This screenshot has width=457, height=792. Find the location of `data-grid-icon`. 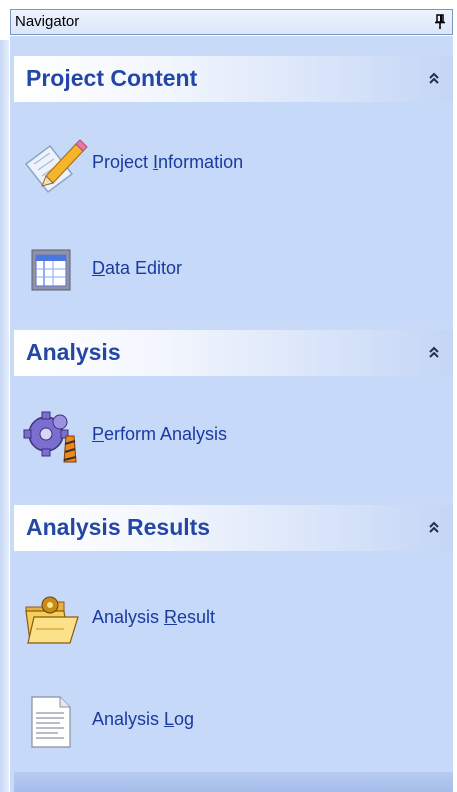

data-grid-icon is located at coordinates (51, 270).